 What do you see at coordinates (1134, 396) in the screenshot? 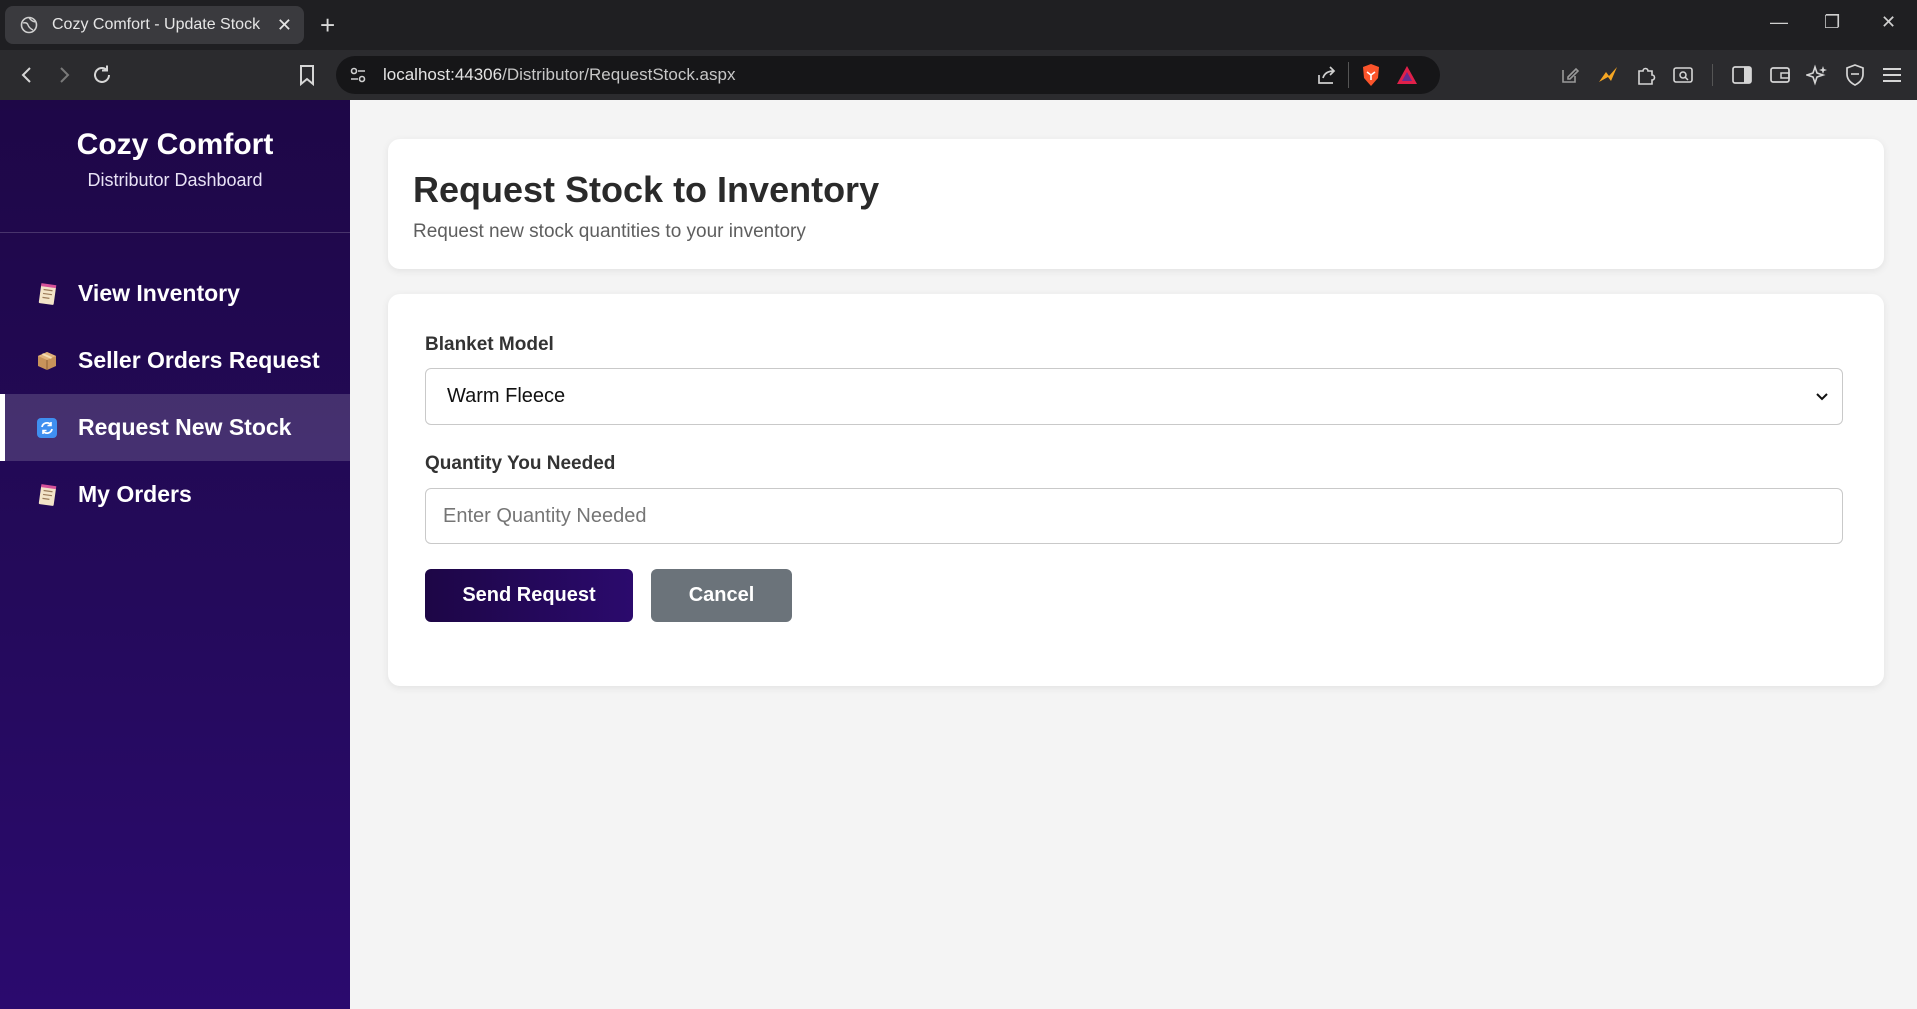
I see `blanket-model-select: Warm Fleece` at bounding box center [1134, 396].